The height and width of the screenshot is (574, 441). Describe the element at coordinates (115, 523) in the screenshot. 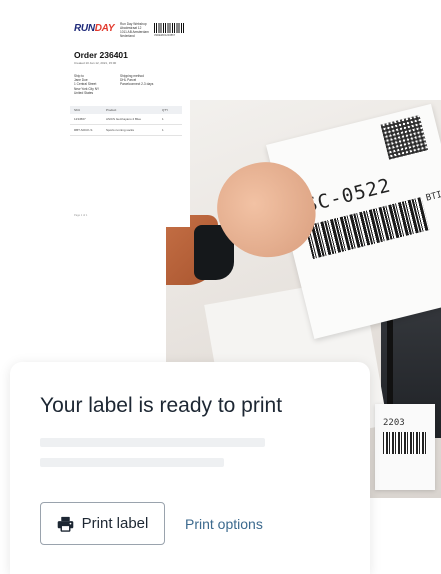

I see `print-label-text: Print label` at that location.